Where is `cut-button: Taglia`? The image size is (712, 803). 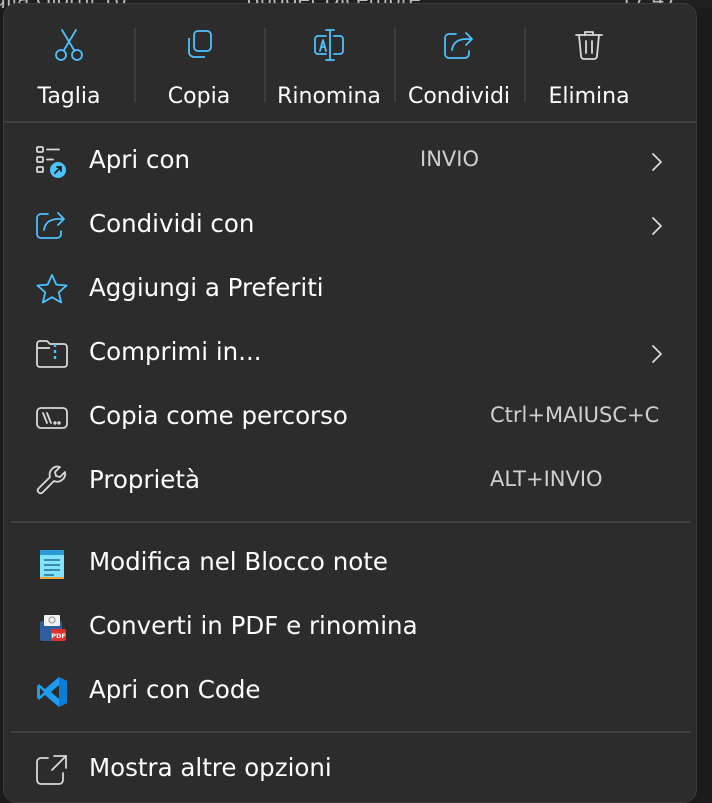
cut-button: Taglia is located at coordinates (69, 62).